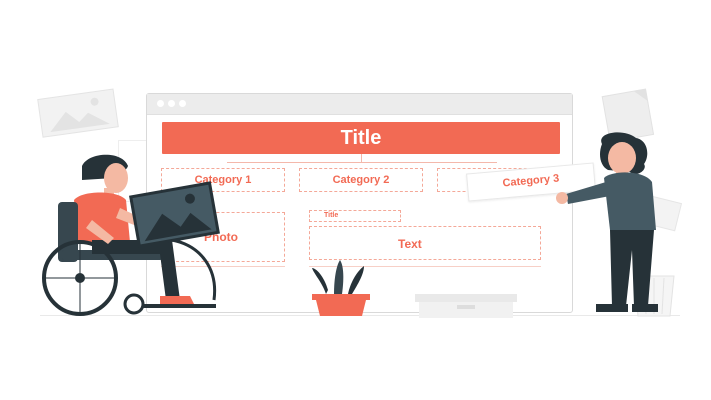 This screenshot has width=711, height=400. Describe the element at coordinates (466, 306) in the screenshot. I see `storage-box` at that location.